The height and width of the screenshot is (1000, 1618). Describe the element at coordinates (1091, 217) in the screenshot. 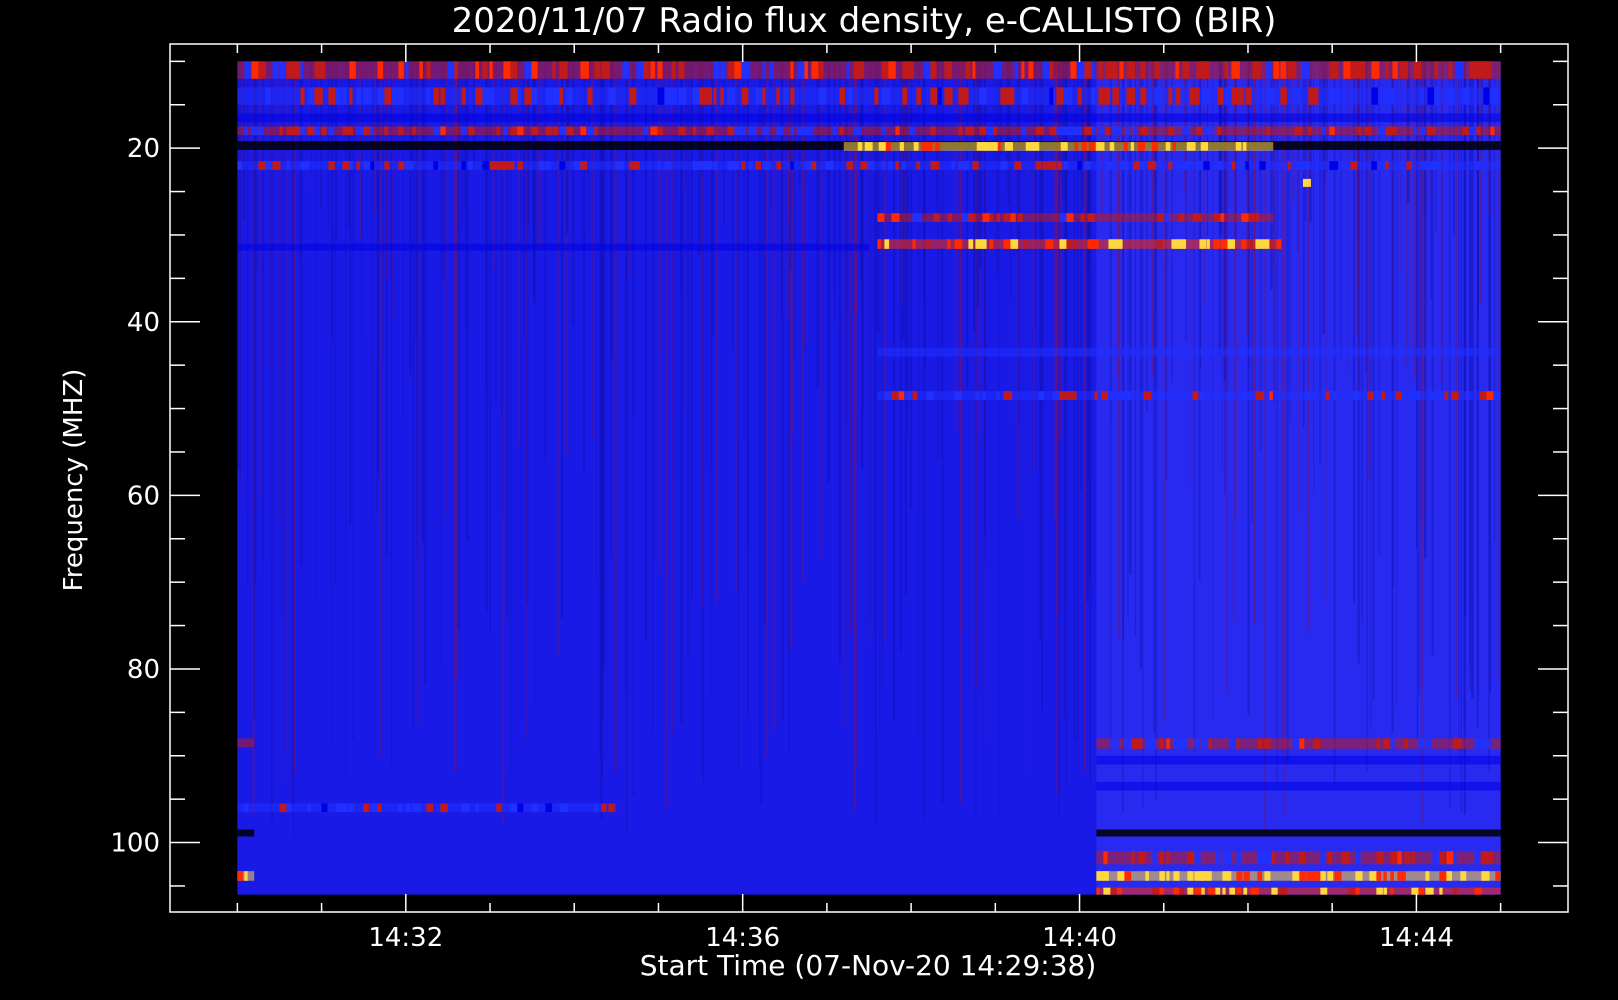

I see `band-7-cell` at that location.